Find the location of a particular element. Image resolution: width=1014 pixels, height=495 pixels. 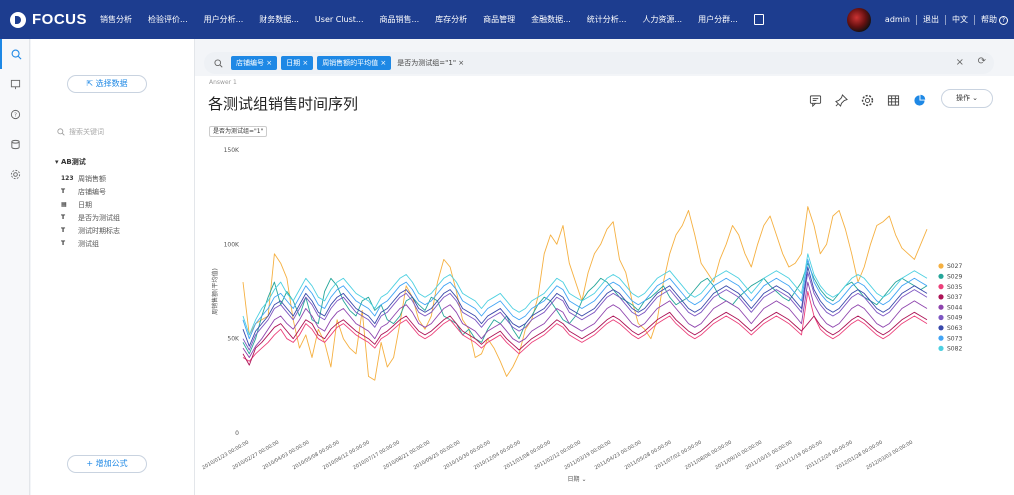

legend-label: S035 is located at coordinates (954, 287).